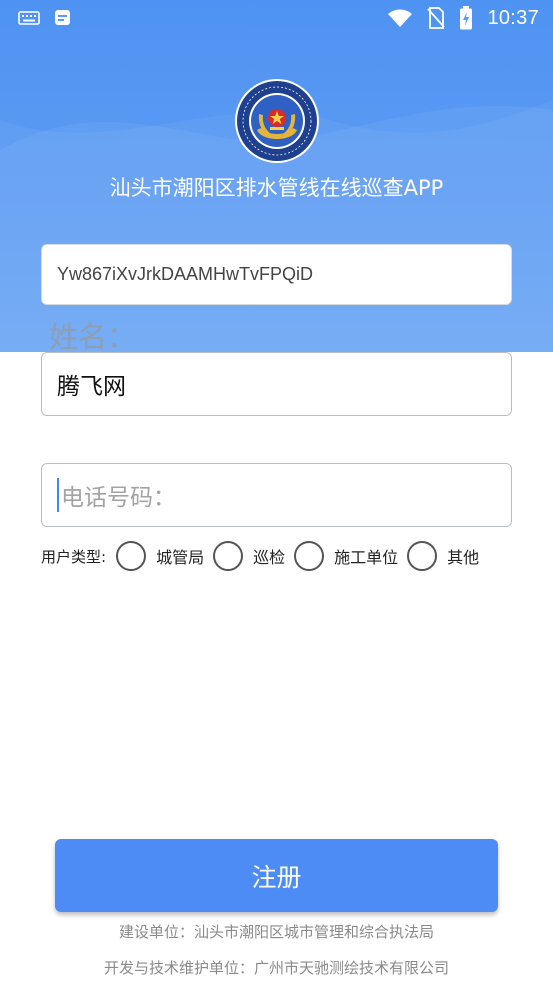  I want to click on device-id-value: Yw867iXvJrkDAAMHwTvFPQiD, so click(185, 274).